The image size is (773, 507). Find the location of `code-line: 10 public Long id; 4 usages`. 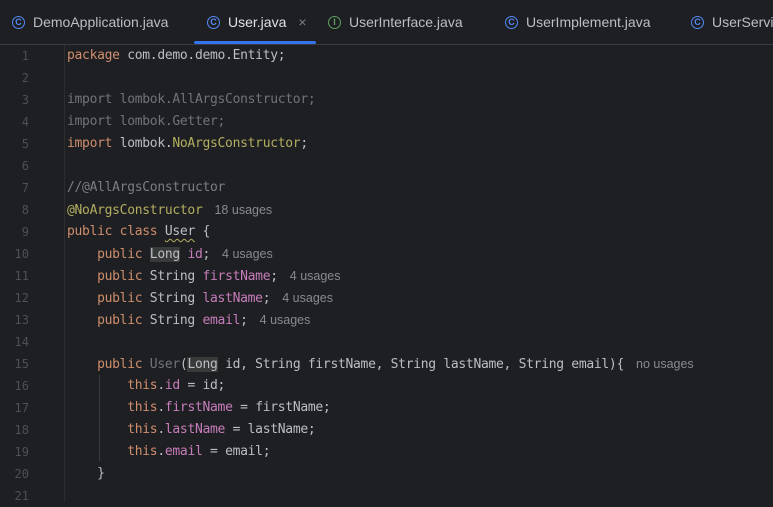

code-line: 10 public Long id; 4 usages is located at coordinates (386, 254).